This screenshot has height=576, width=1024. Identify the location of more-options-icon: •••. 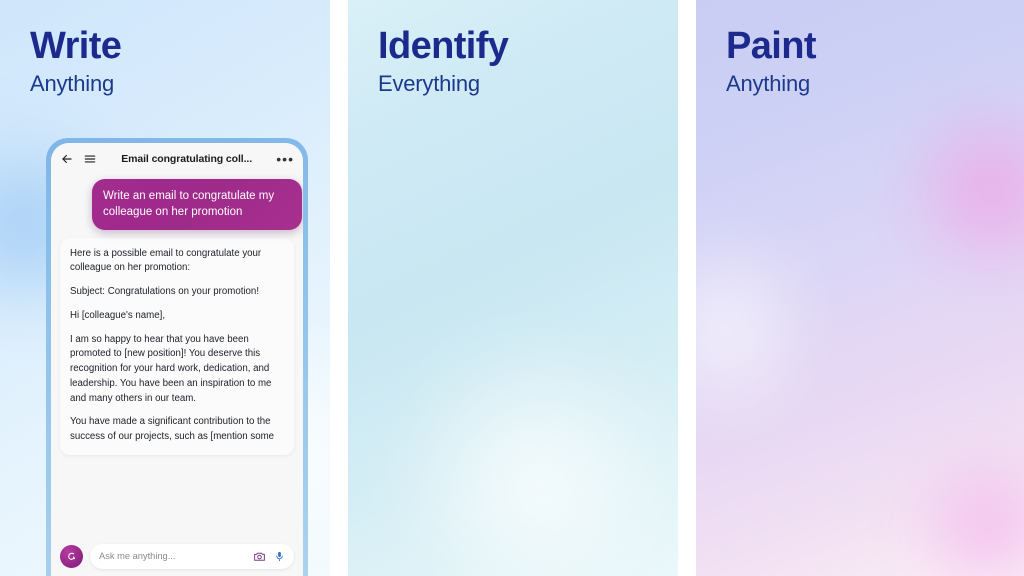
(285, 159).